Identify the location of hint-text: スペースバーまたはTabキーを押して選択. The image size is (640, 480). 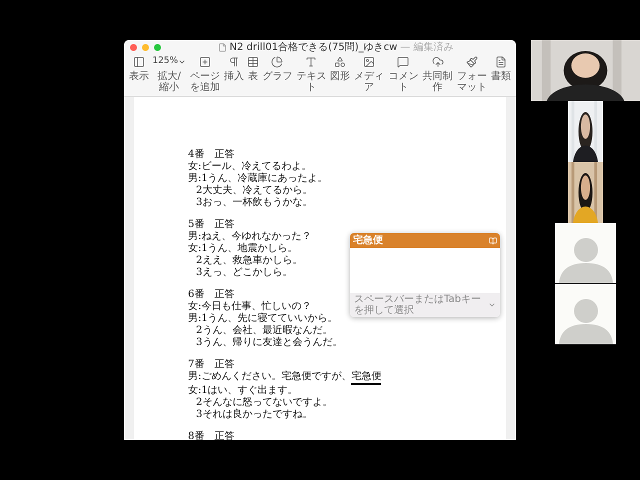
(418, 305).